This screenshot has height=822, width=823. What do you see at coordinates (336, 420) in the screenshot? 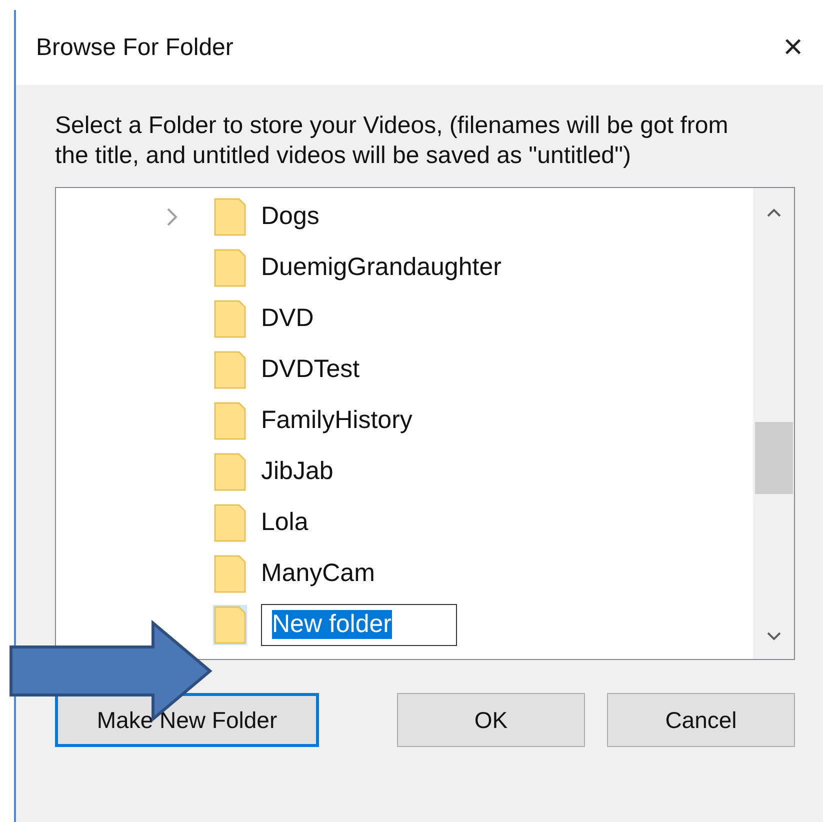
I see `folder-name: FamilyHistory` at bounding box center [336, 420].